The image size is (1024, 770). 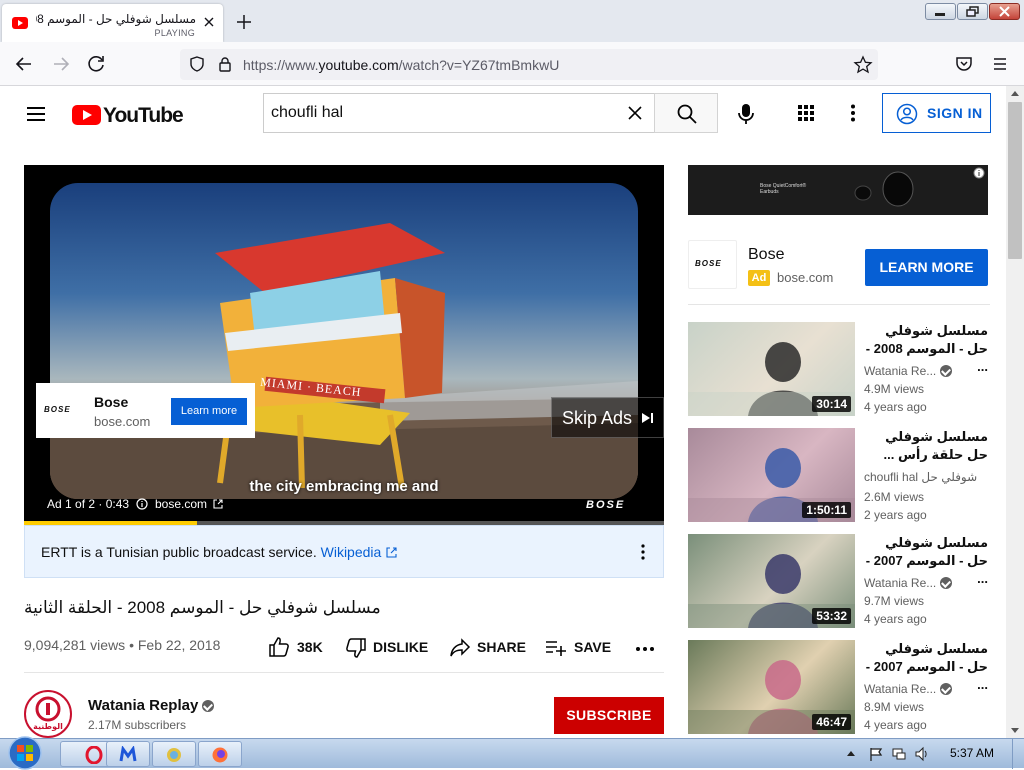 What do you see at coordinates (940, 11) in the screenshot?
I see `minimize-button` at bounding box center [940, 11].